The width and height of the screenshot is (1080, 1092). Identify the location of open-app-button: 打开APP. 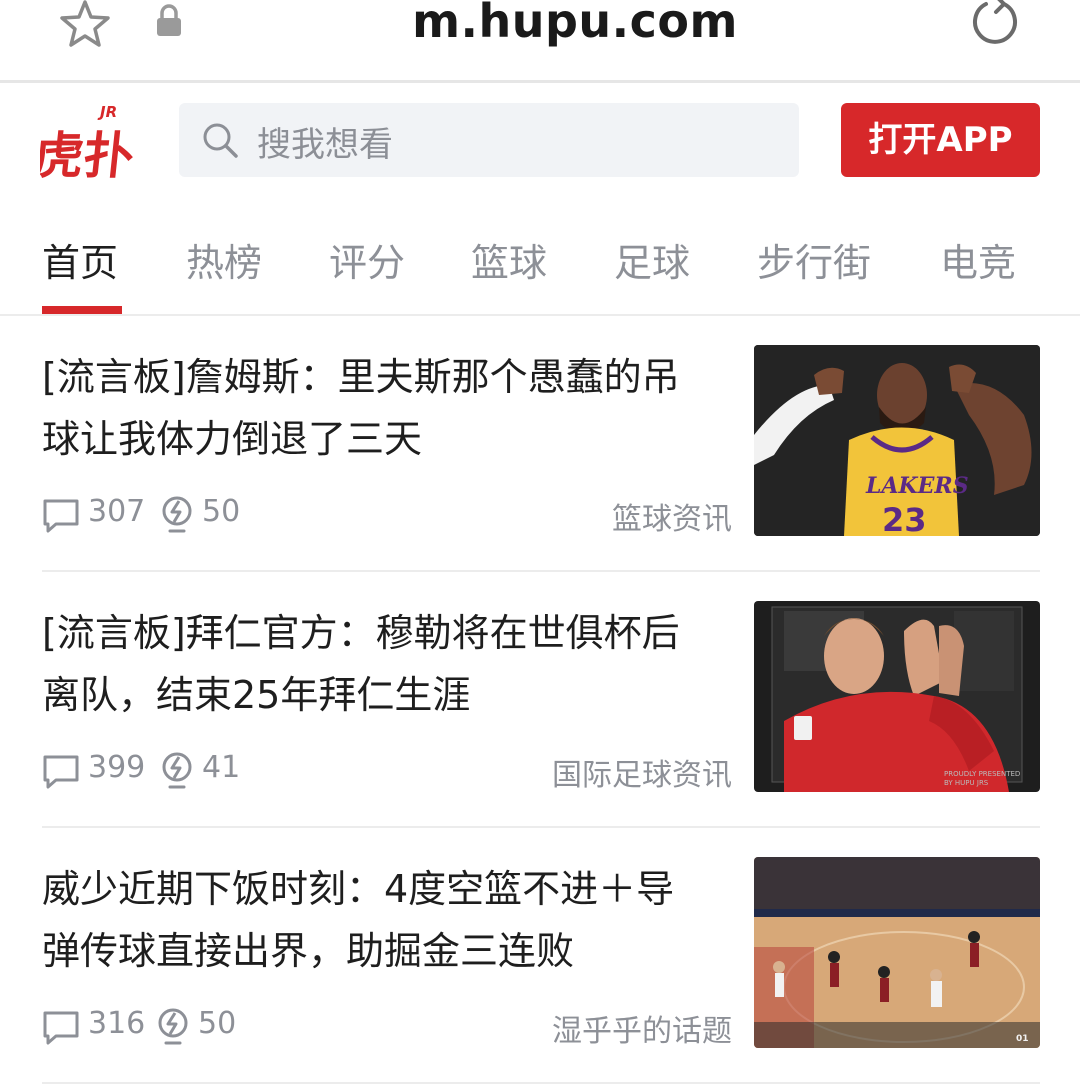
(940, 140).